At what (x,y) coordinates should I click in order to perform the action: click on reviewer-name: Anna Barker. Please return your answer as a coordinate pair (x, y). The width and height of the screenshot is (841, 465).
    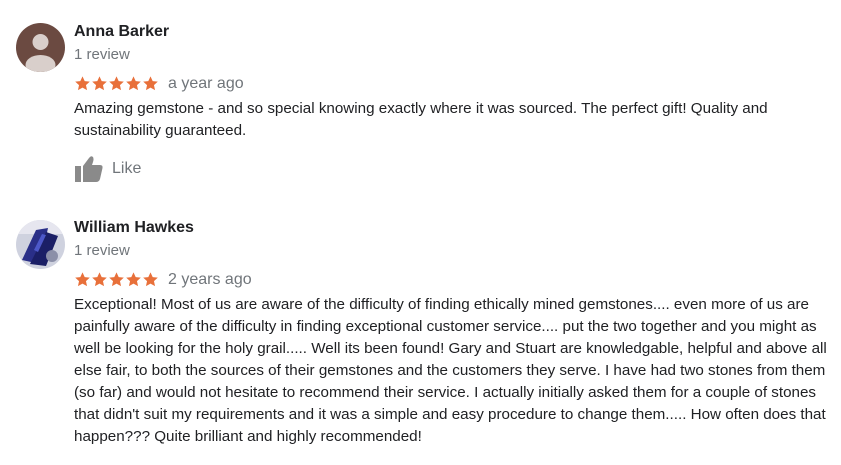
    Looking at the image, I should click on (121, 32).